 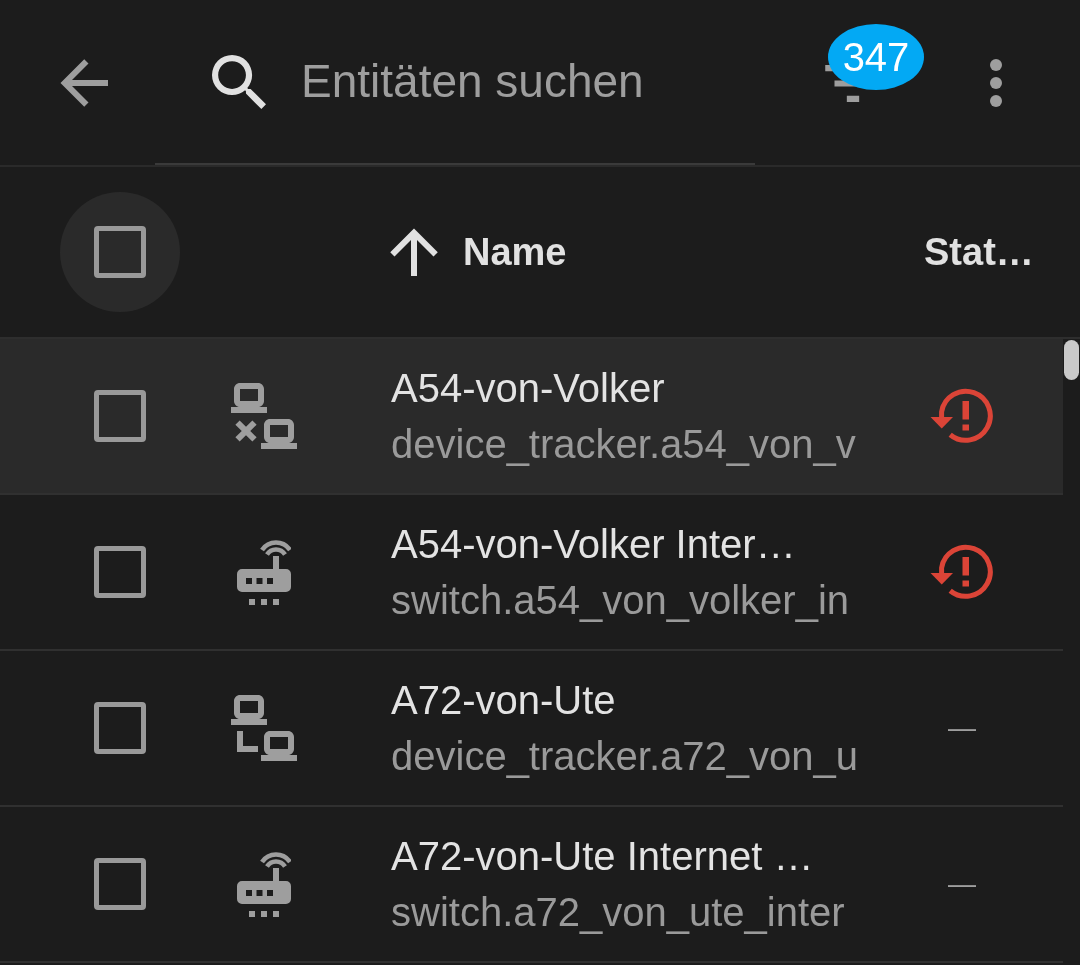 I want to click on filter-count-badge: 347, so click(x=876, y=57).